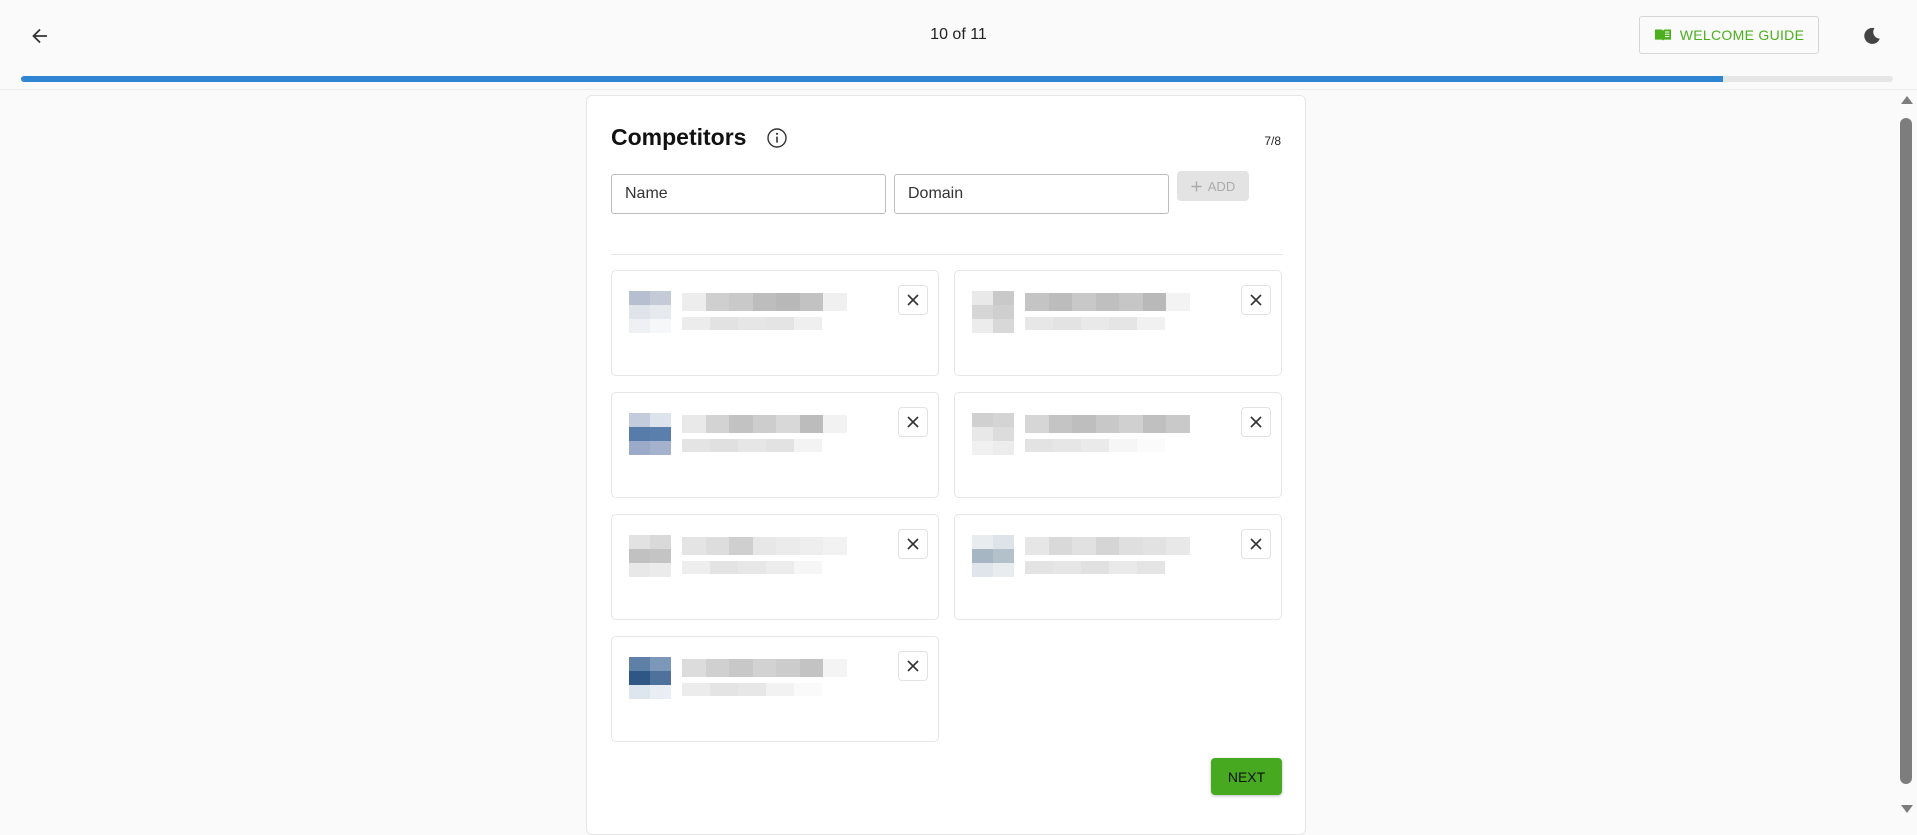 The image size is (1917, 835). What do you see at coordinates (1742, 35) in the screenshot?
I see `welcome-guide-label: WELCOME GUIDE` at bounding box center [1742, 35].